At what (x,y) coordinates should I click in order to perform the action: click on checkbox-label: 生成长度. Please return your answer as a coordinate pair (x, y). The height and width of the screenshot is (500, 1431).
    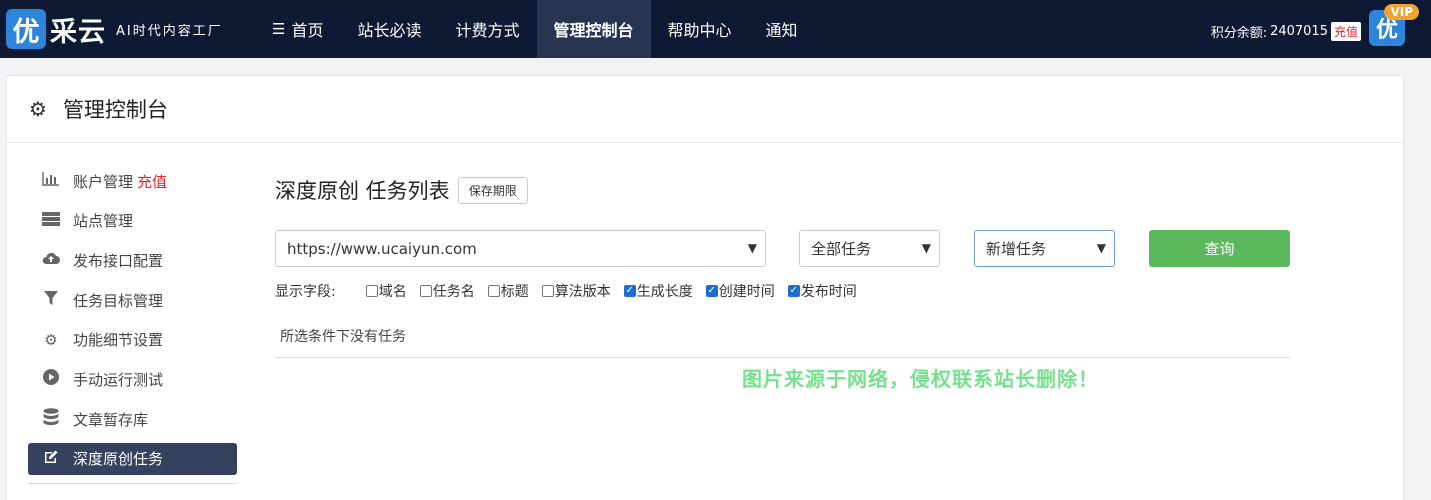
    Looking at the image, I should click on (664, 292).